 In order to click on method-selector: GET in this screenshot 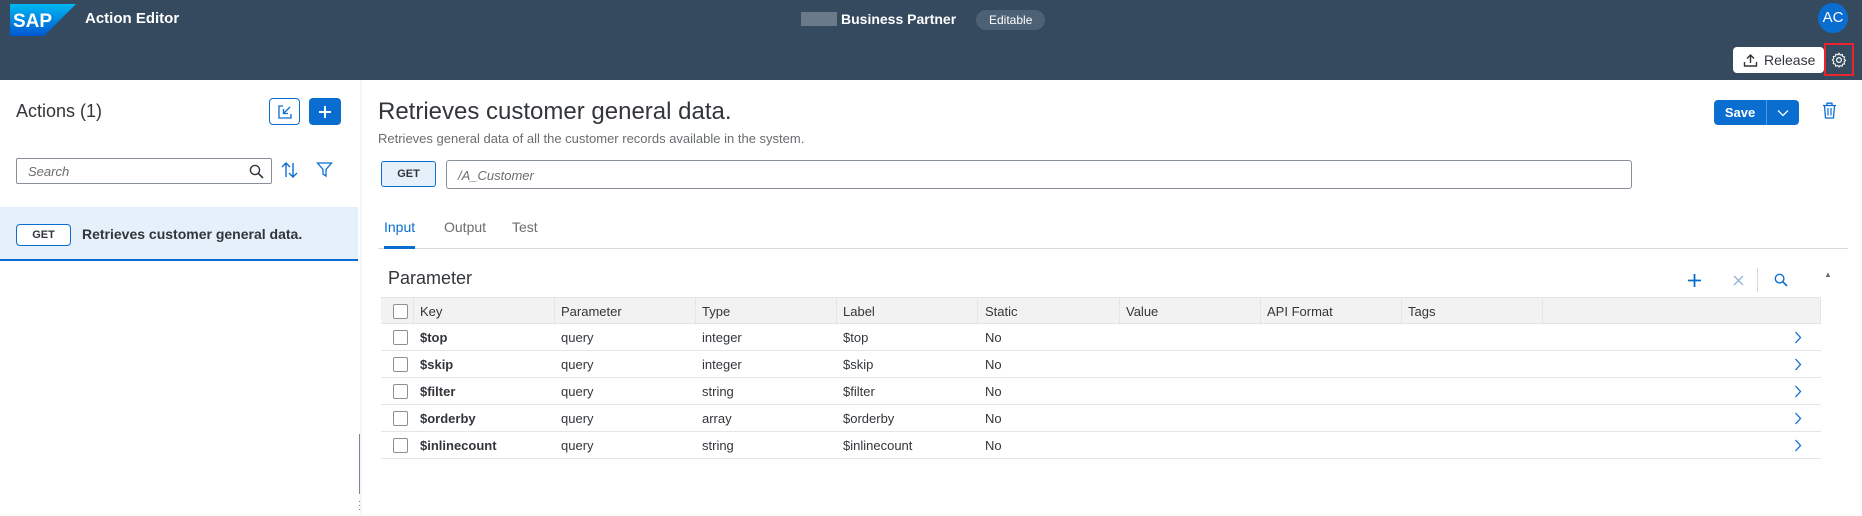, I will do `click(408, 174)`.